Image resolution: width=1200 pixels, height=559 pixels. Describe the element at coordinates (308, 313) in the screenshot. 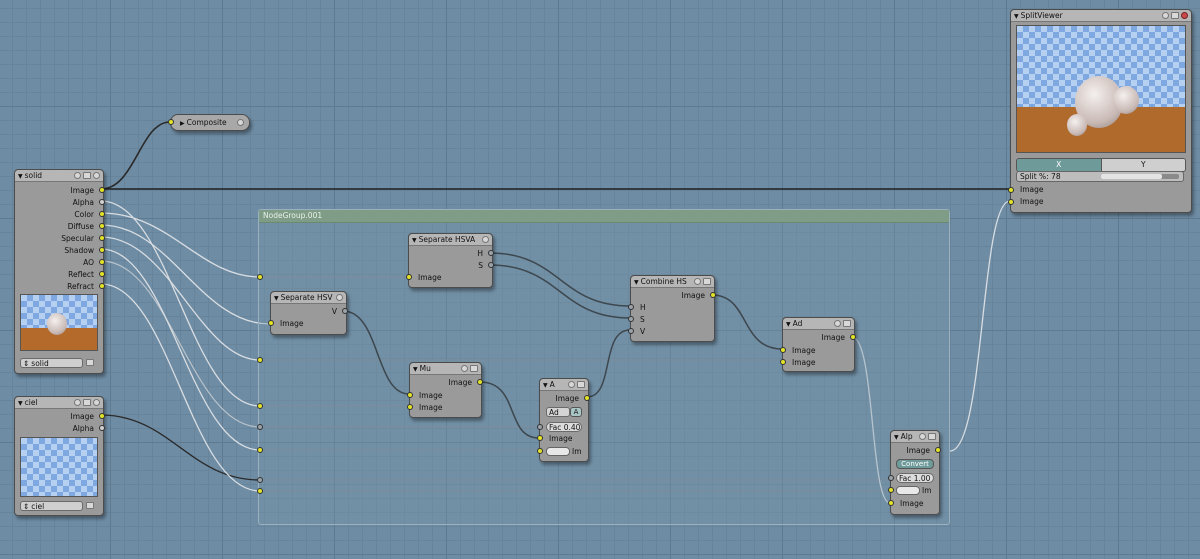

I see `separate-hsv-node: ▼ Separate HSV V Image` at that location.